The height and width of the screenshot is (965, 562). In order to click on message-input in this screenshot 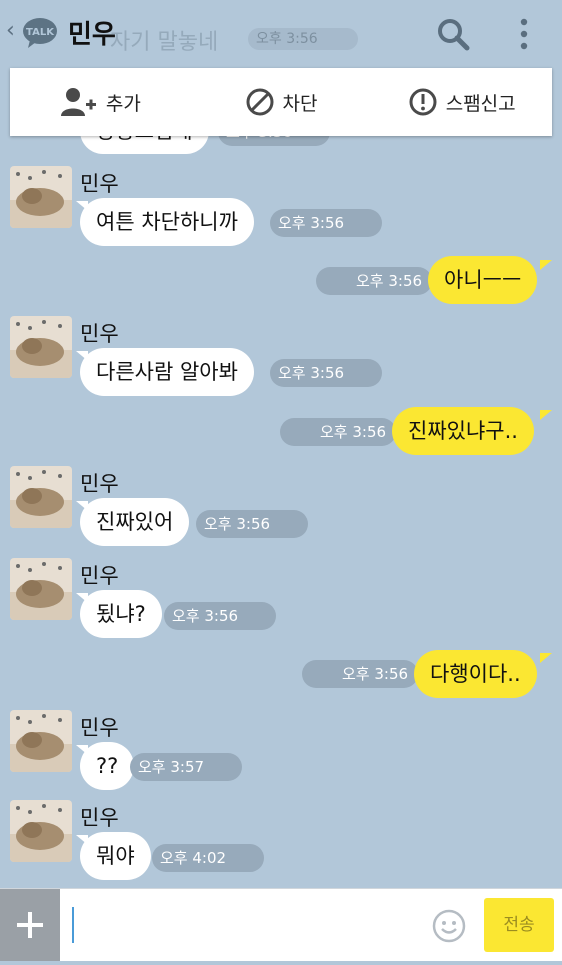, I will do `click(73, 925)`.